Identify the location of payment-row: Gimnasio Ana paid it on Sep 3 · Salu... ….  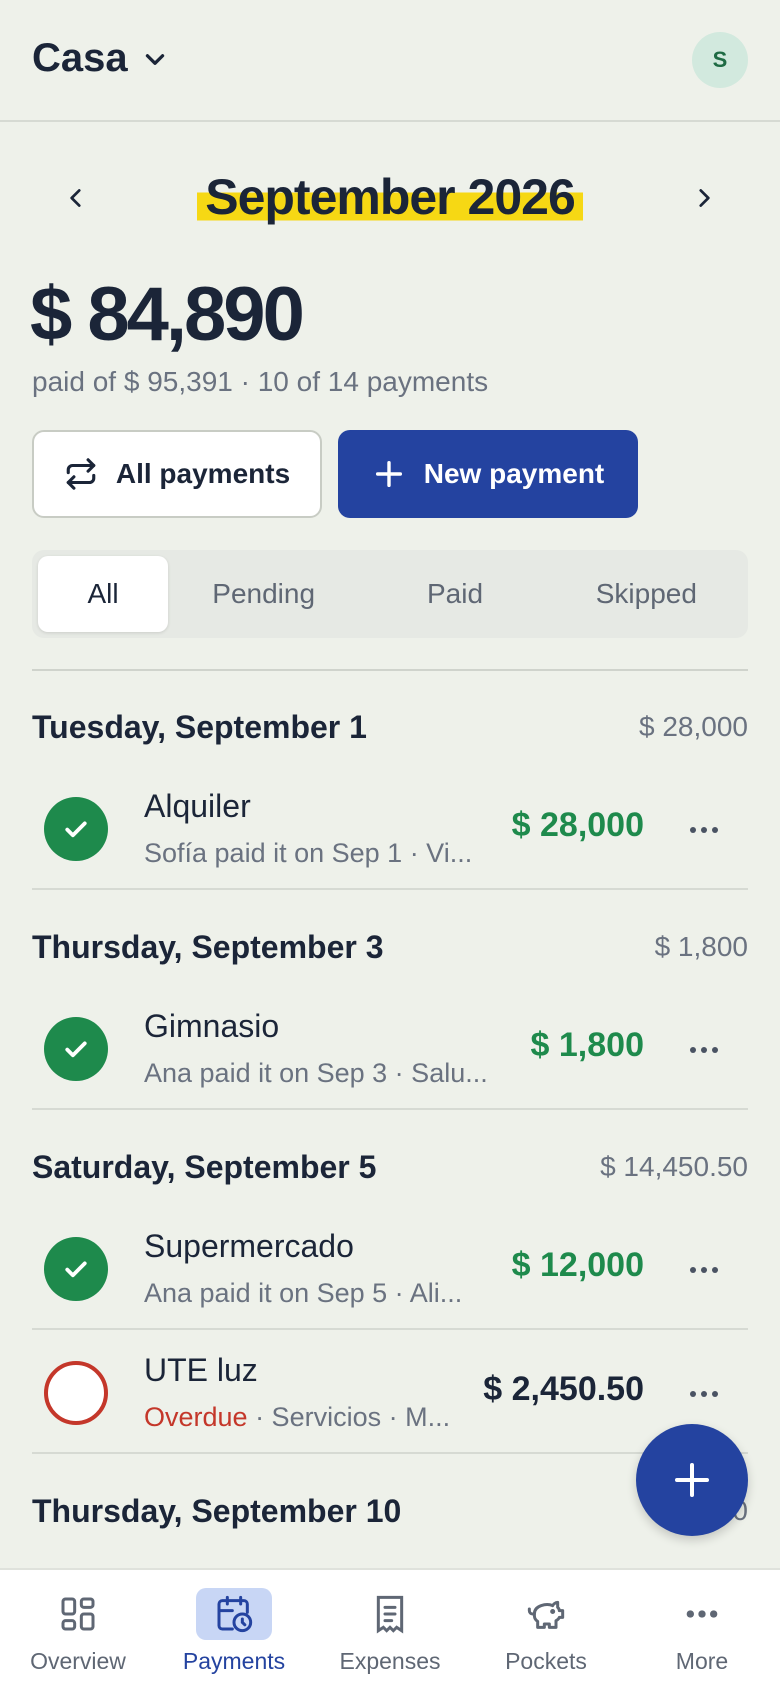
(390, 1048).